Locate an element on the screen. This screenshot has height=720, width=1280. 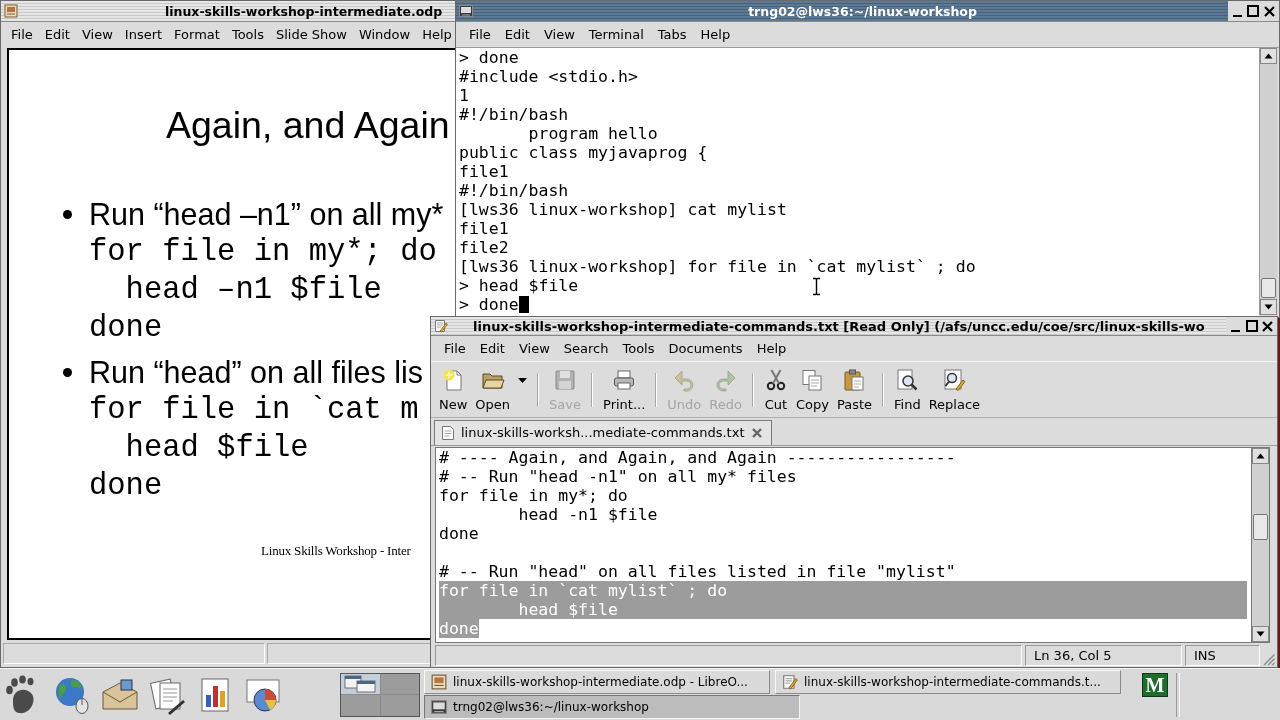
terminal-line: #!/bin/bash is located at coordinates (514, 190).